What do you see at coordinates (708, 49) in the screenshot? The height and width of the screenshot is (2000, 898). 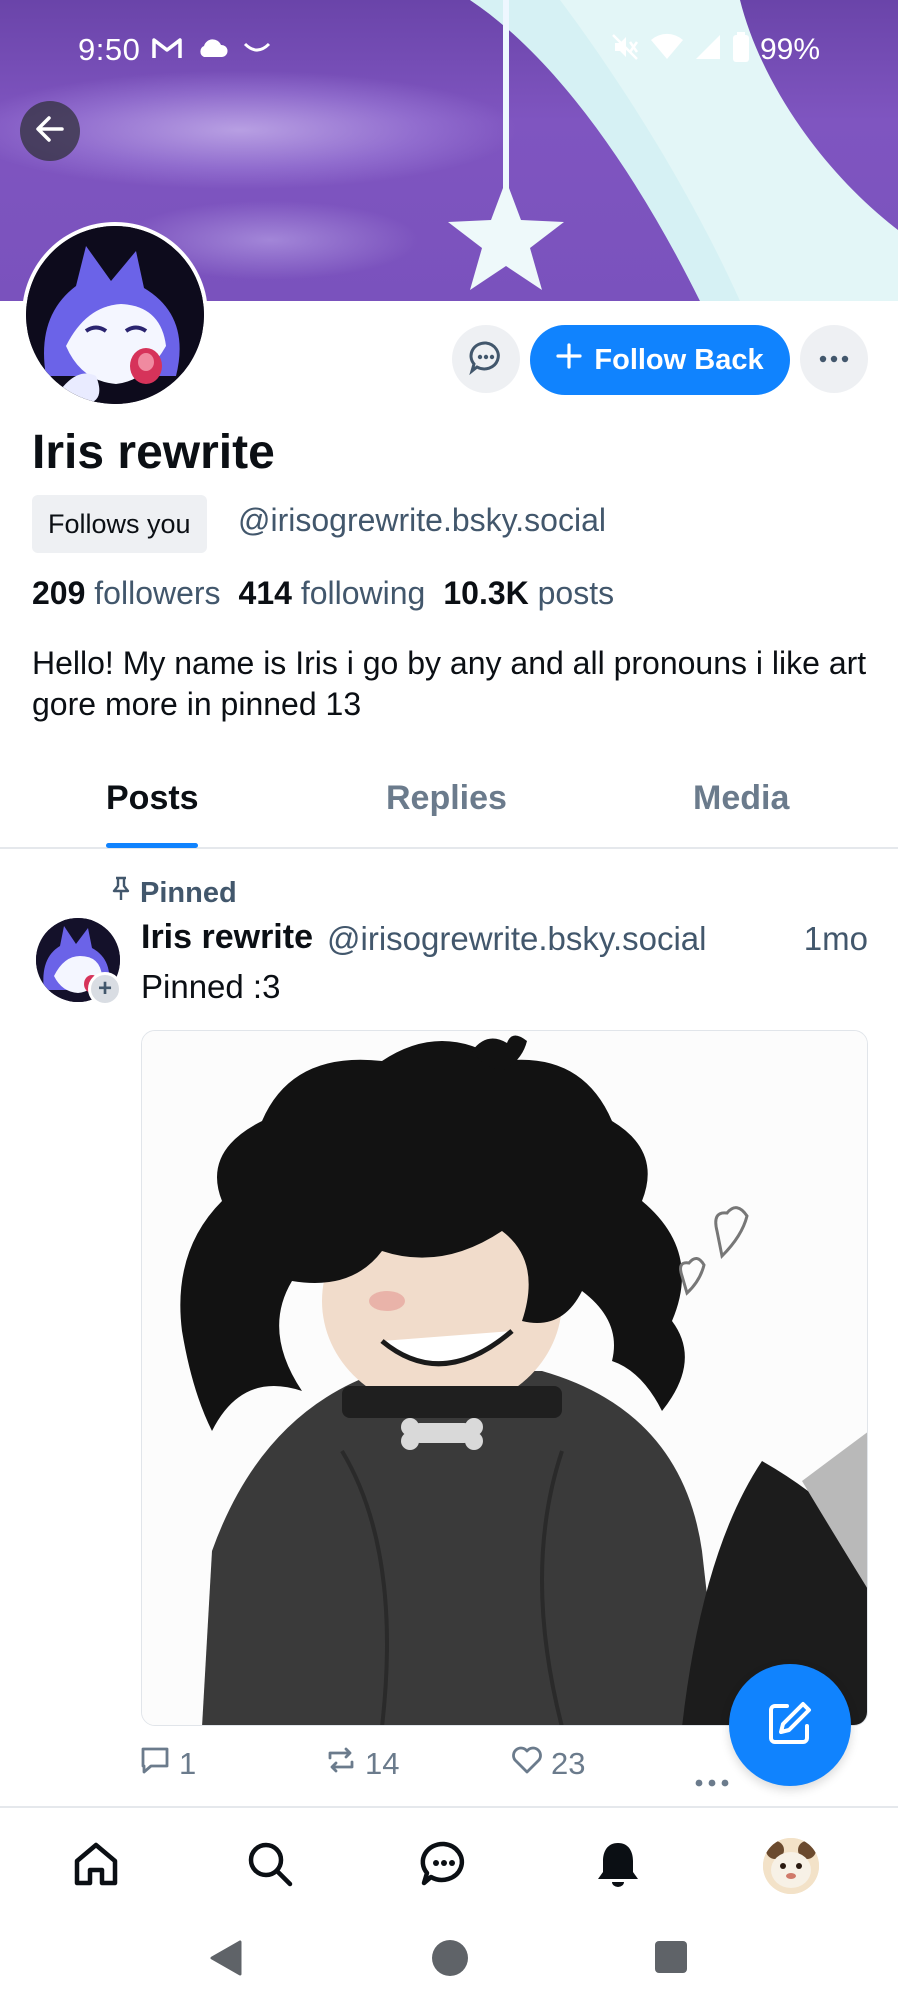 I see `signal-icon` at bounding box center [708, 49].